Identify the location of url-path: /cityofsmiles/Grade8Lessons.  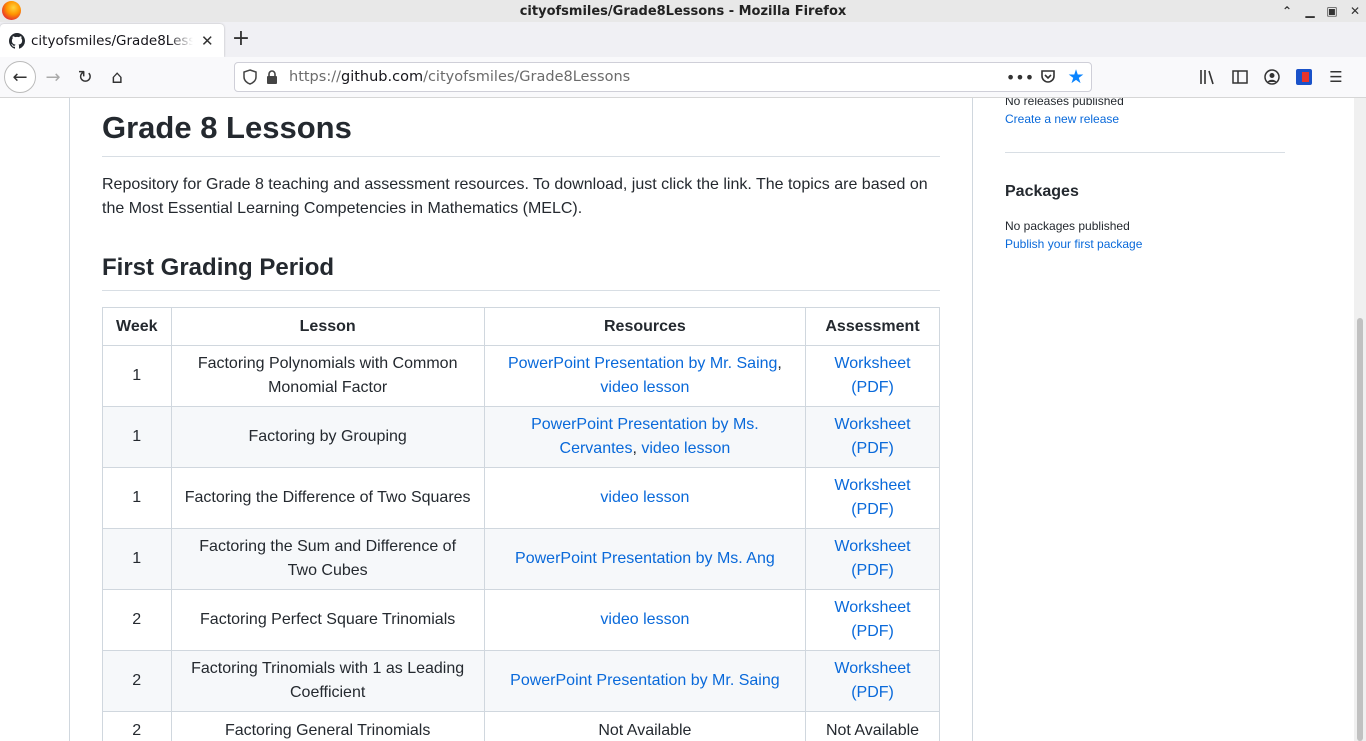
(527, 77).